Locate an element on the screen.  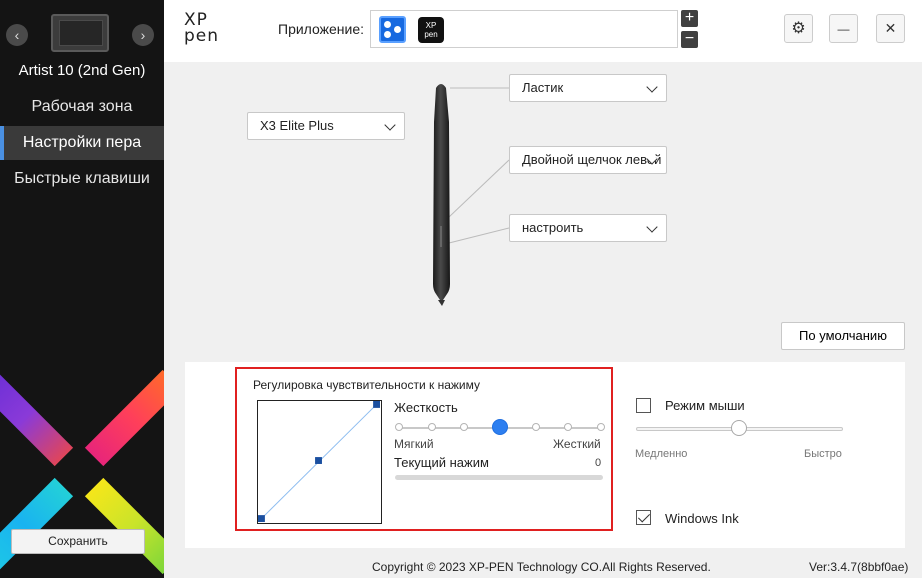
restore-default-button: По умолчанию is located at coordinates (843, 336).